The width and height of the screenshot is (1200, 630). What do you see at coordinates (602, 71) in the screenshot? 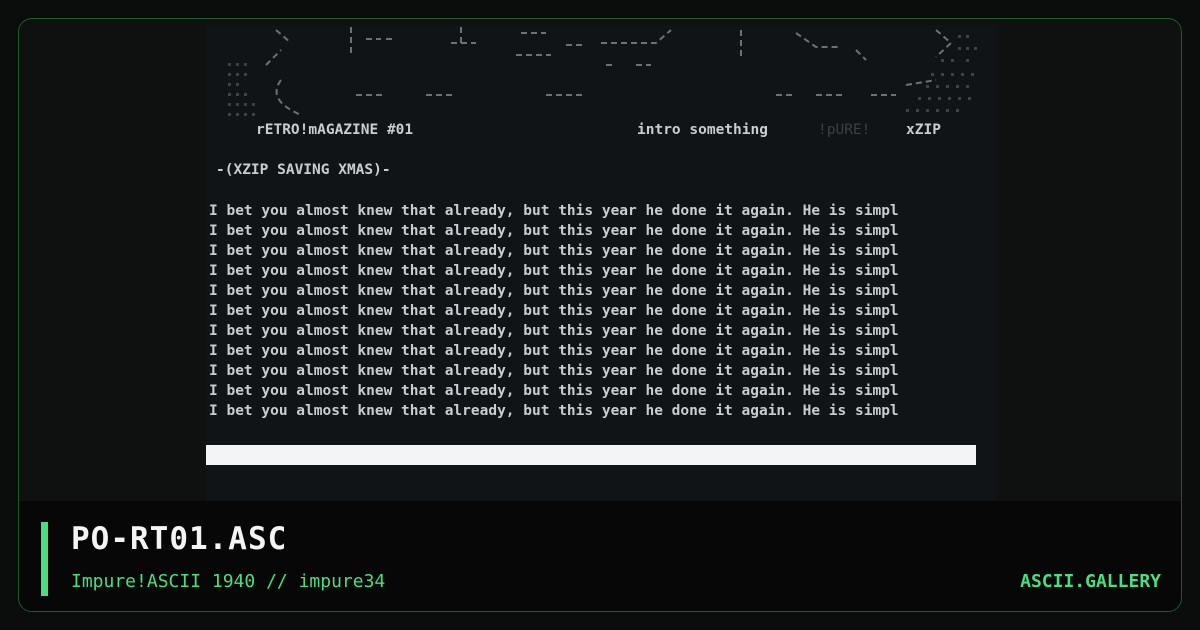
I see `ascii-logo-art` at bounding box center [602, 71].